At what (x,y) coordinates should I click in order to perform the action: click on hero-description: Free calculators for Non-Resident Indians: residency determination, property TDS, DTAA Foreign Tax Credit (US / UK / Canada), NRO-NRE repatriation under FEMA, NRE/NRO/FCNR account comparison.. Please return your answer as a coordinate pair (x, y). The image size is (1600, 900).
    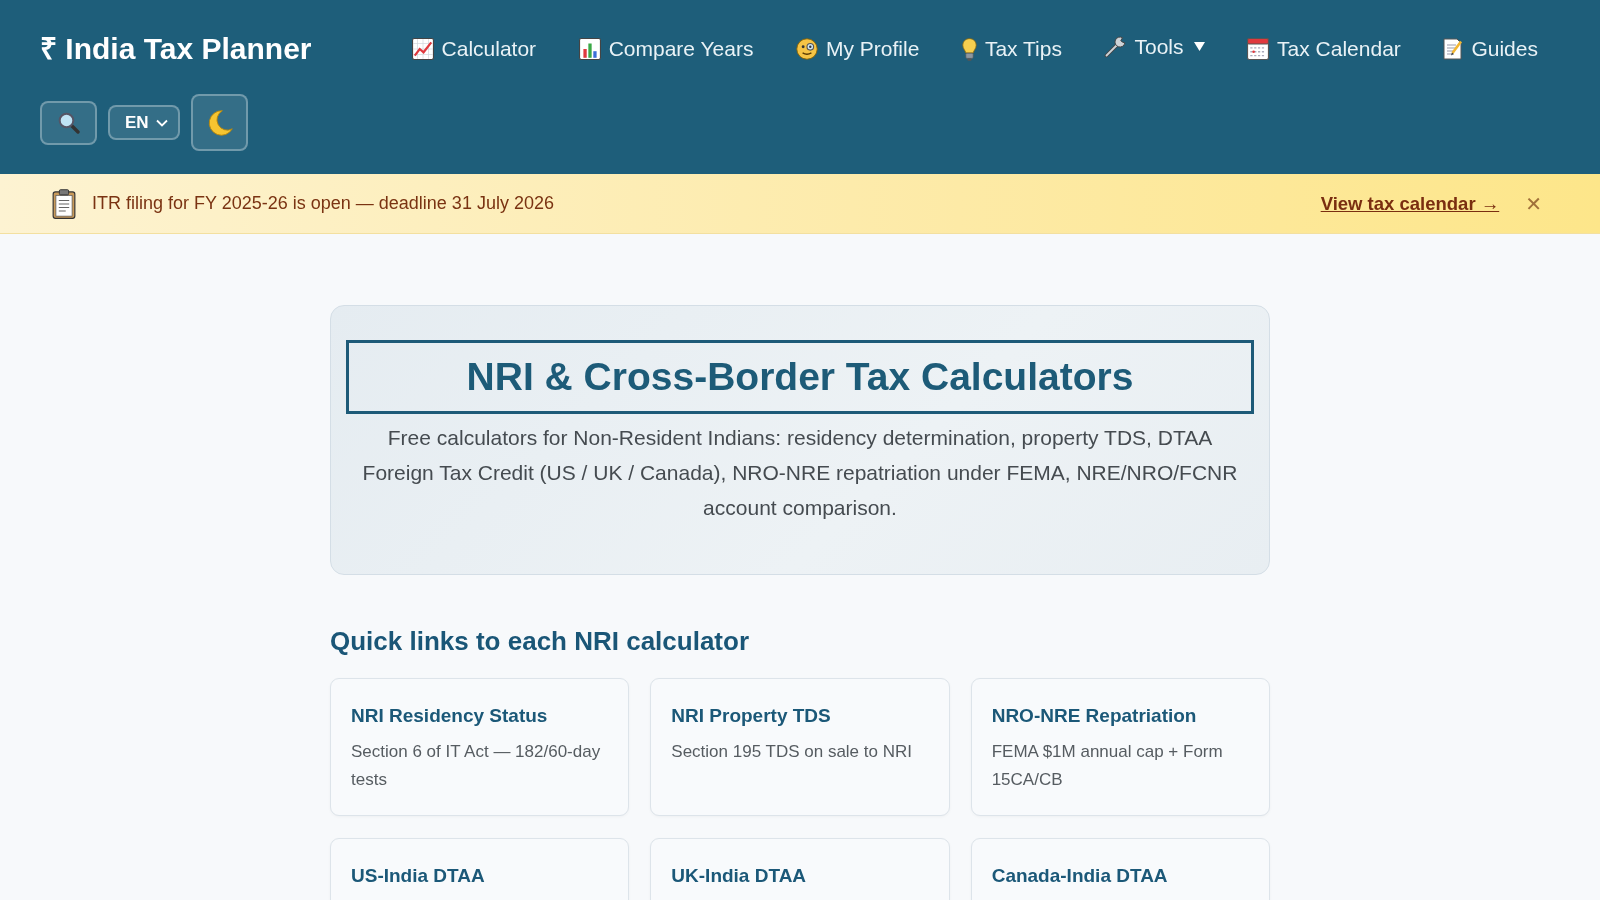
    Looking at the image, I should click on (800, 473).